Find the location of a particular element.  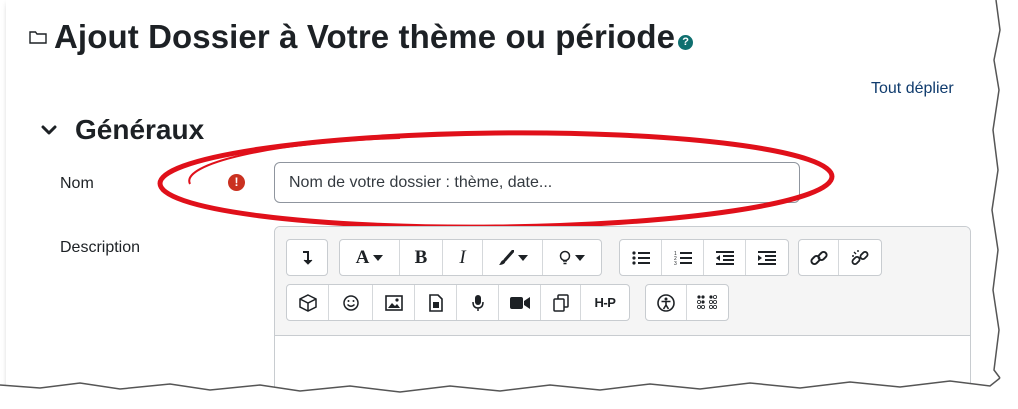

copy-icon is located at coordinates (560, 302).